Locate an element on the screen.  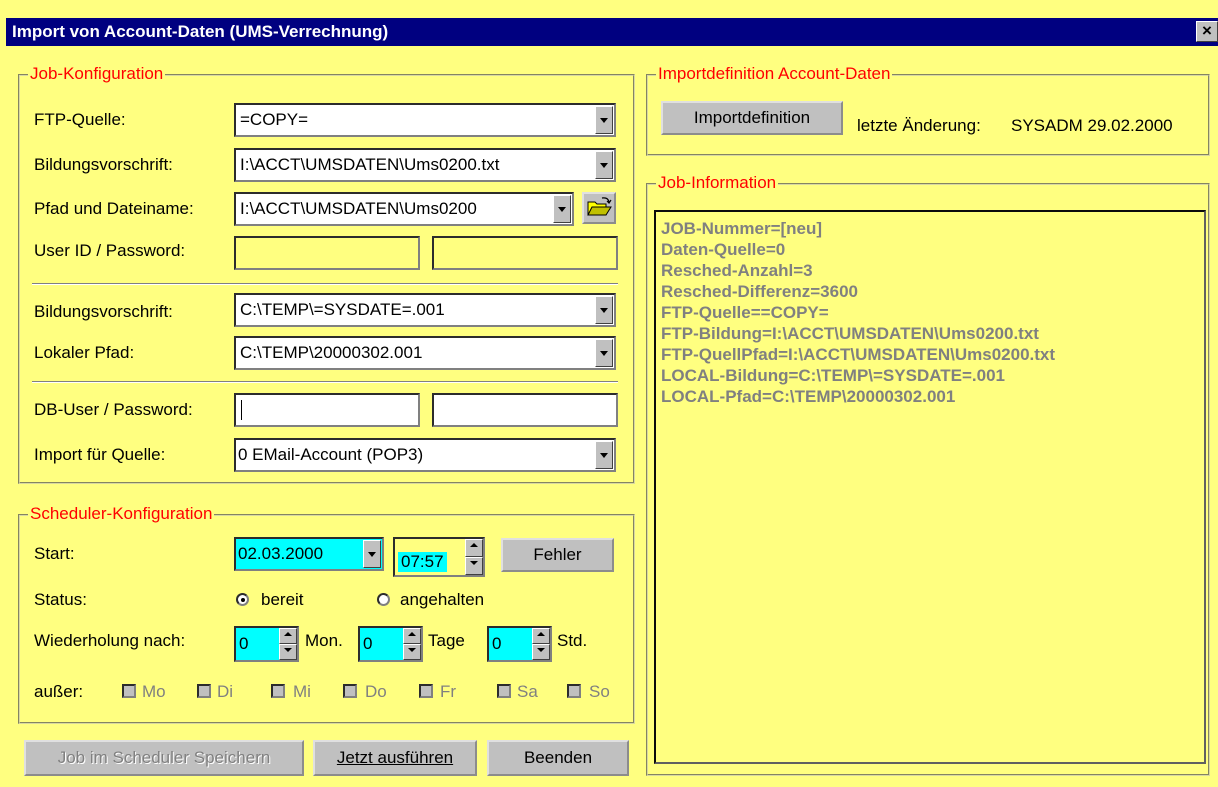
bildungsvorschrift-lokal-value: C:\TEMP\=SYSDATE=.001 is located at coordinates (342, 309).